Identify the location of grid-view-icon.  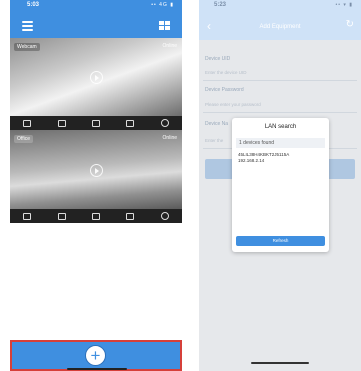
(164, 25).